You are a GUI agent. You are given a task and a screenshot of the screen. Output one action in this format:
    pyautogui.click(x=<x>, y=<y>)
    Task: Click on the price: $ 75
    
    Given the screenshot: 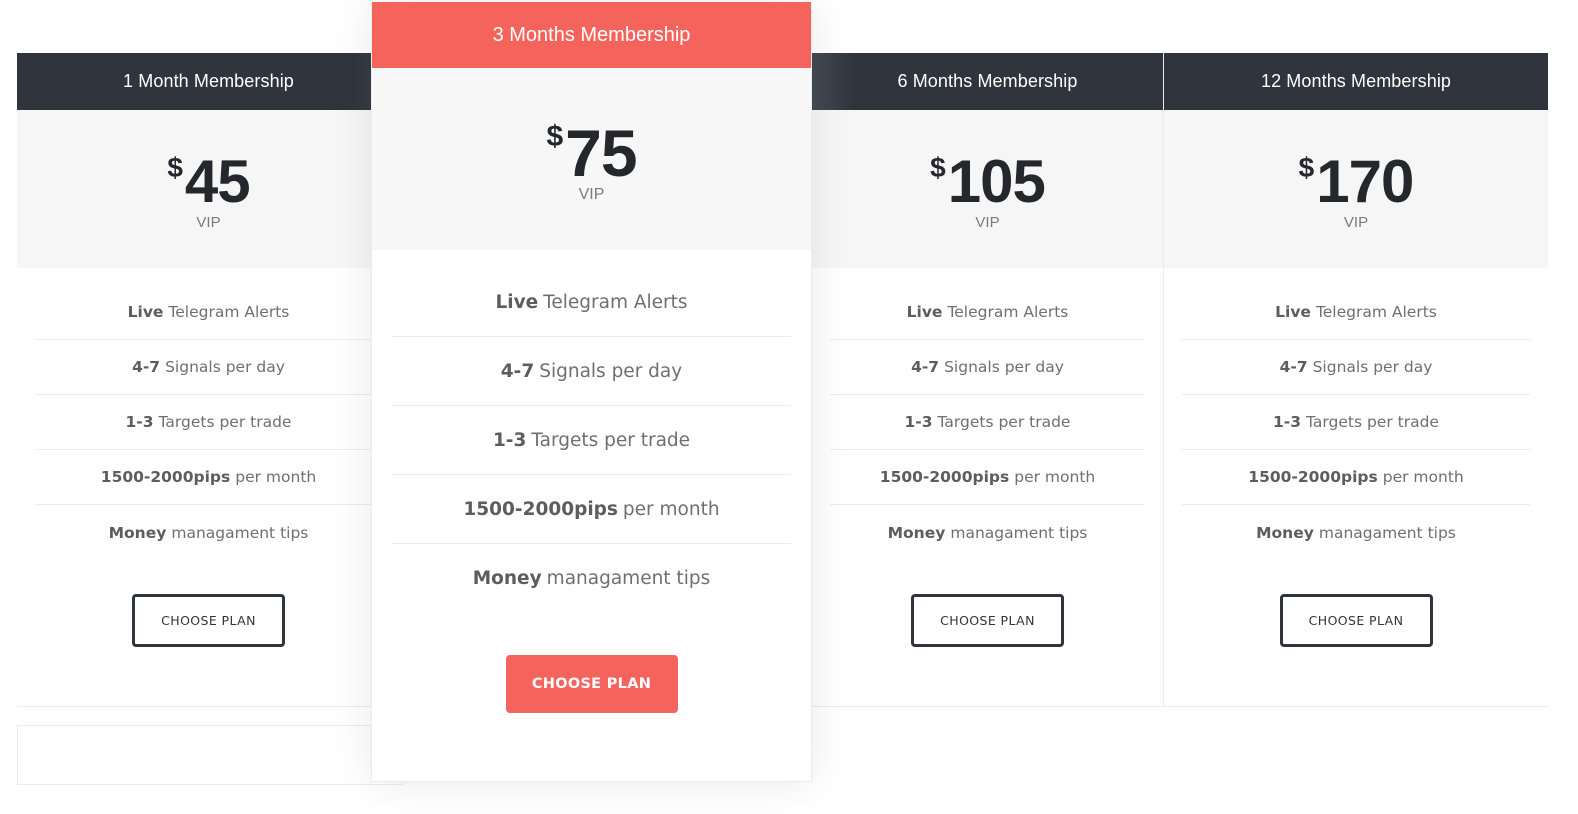 What is the action you would take?
    pyautogui.click(x=591, y=153)
    